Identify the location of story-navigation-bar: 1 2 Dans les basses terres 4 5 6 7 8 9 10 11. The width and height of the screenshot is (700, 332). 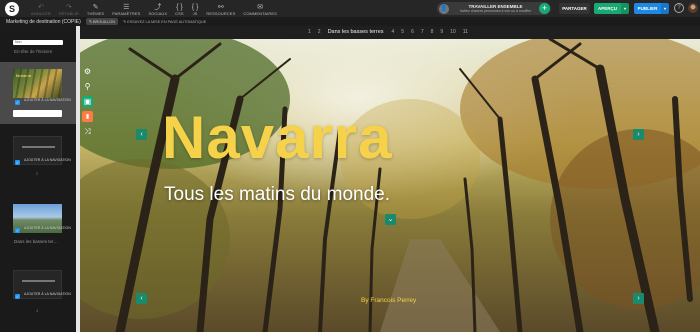
(390, 32).